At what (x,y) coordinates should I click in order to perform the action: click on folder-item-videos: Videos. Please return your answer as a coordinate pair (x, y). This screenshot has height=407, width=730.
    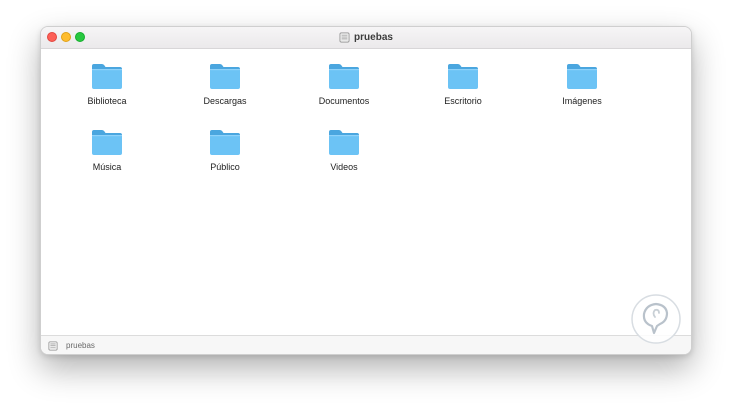
    Looking at the image, I should click on (344, 157).